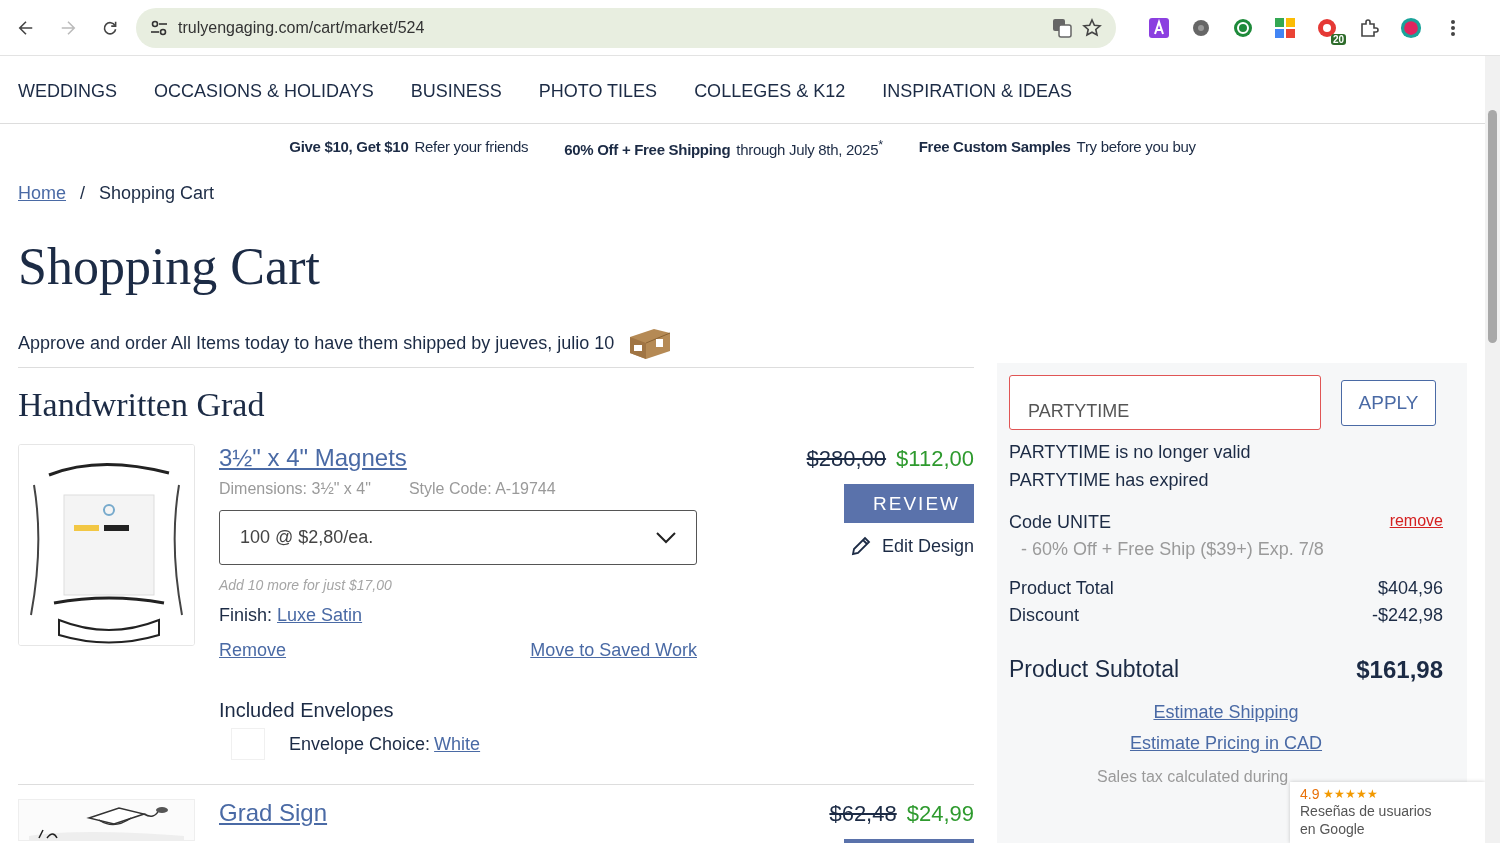 This screenshot has height=843, width=1500. What do you see at coordinates (1159, 27) in the screenshot?
I see `letter-extension-icon` at bounding box center [1159, 27].